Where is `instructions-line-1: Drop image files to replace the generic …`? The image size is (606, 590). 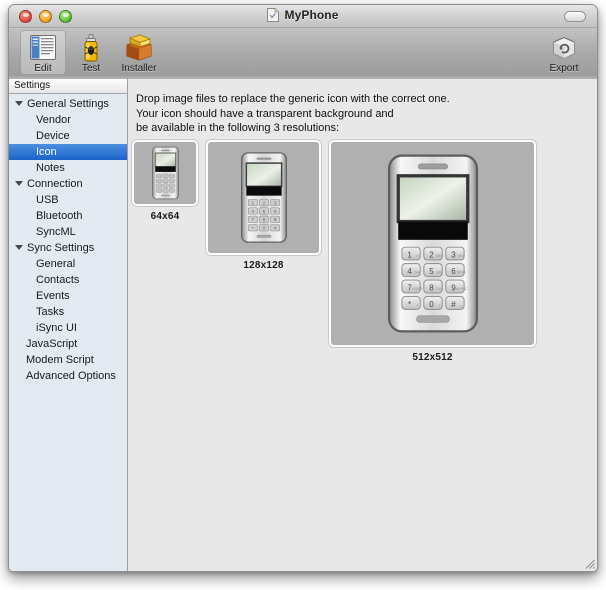
instructions-line-1: Drop image files to replace the generic … is located at coordinates (293, 99).